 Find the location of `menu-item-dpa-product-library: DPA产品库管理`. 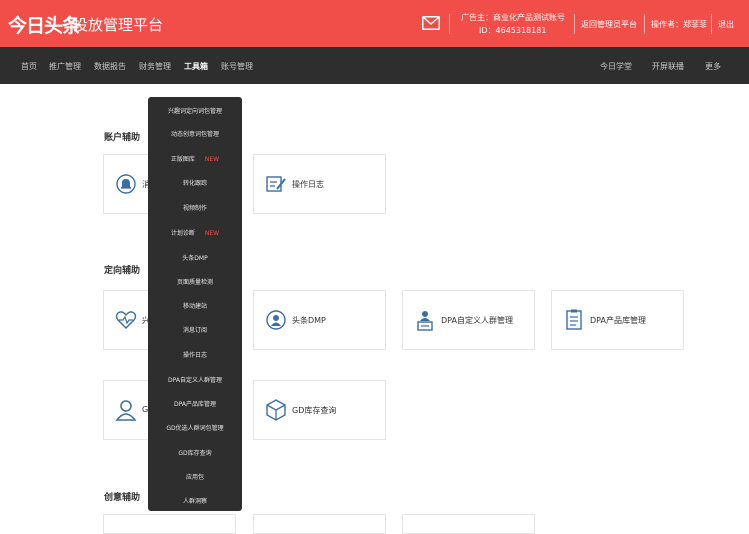

menu-item-dpa-product-library: DPA产品库管理 is located at coordinates (195, 403).